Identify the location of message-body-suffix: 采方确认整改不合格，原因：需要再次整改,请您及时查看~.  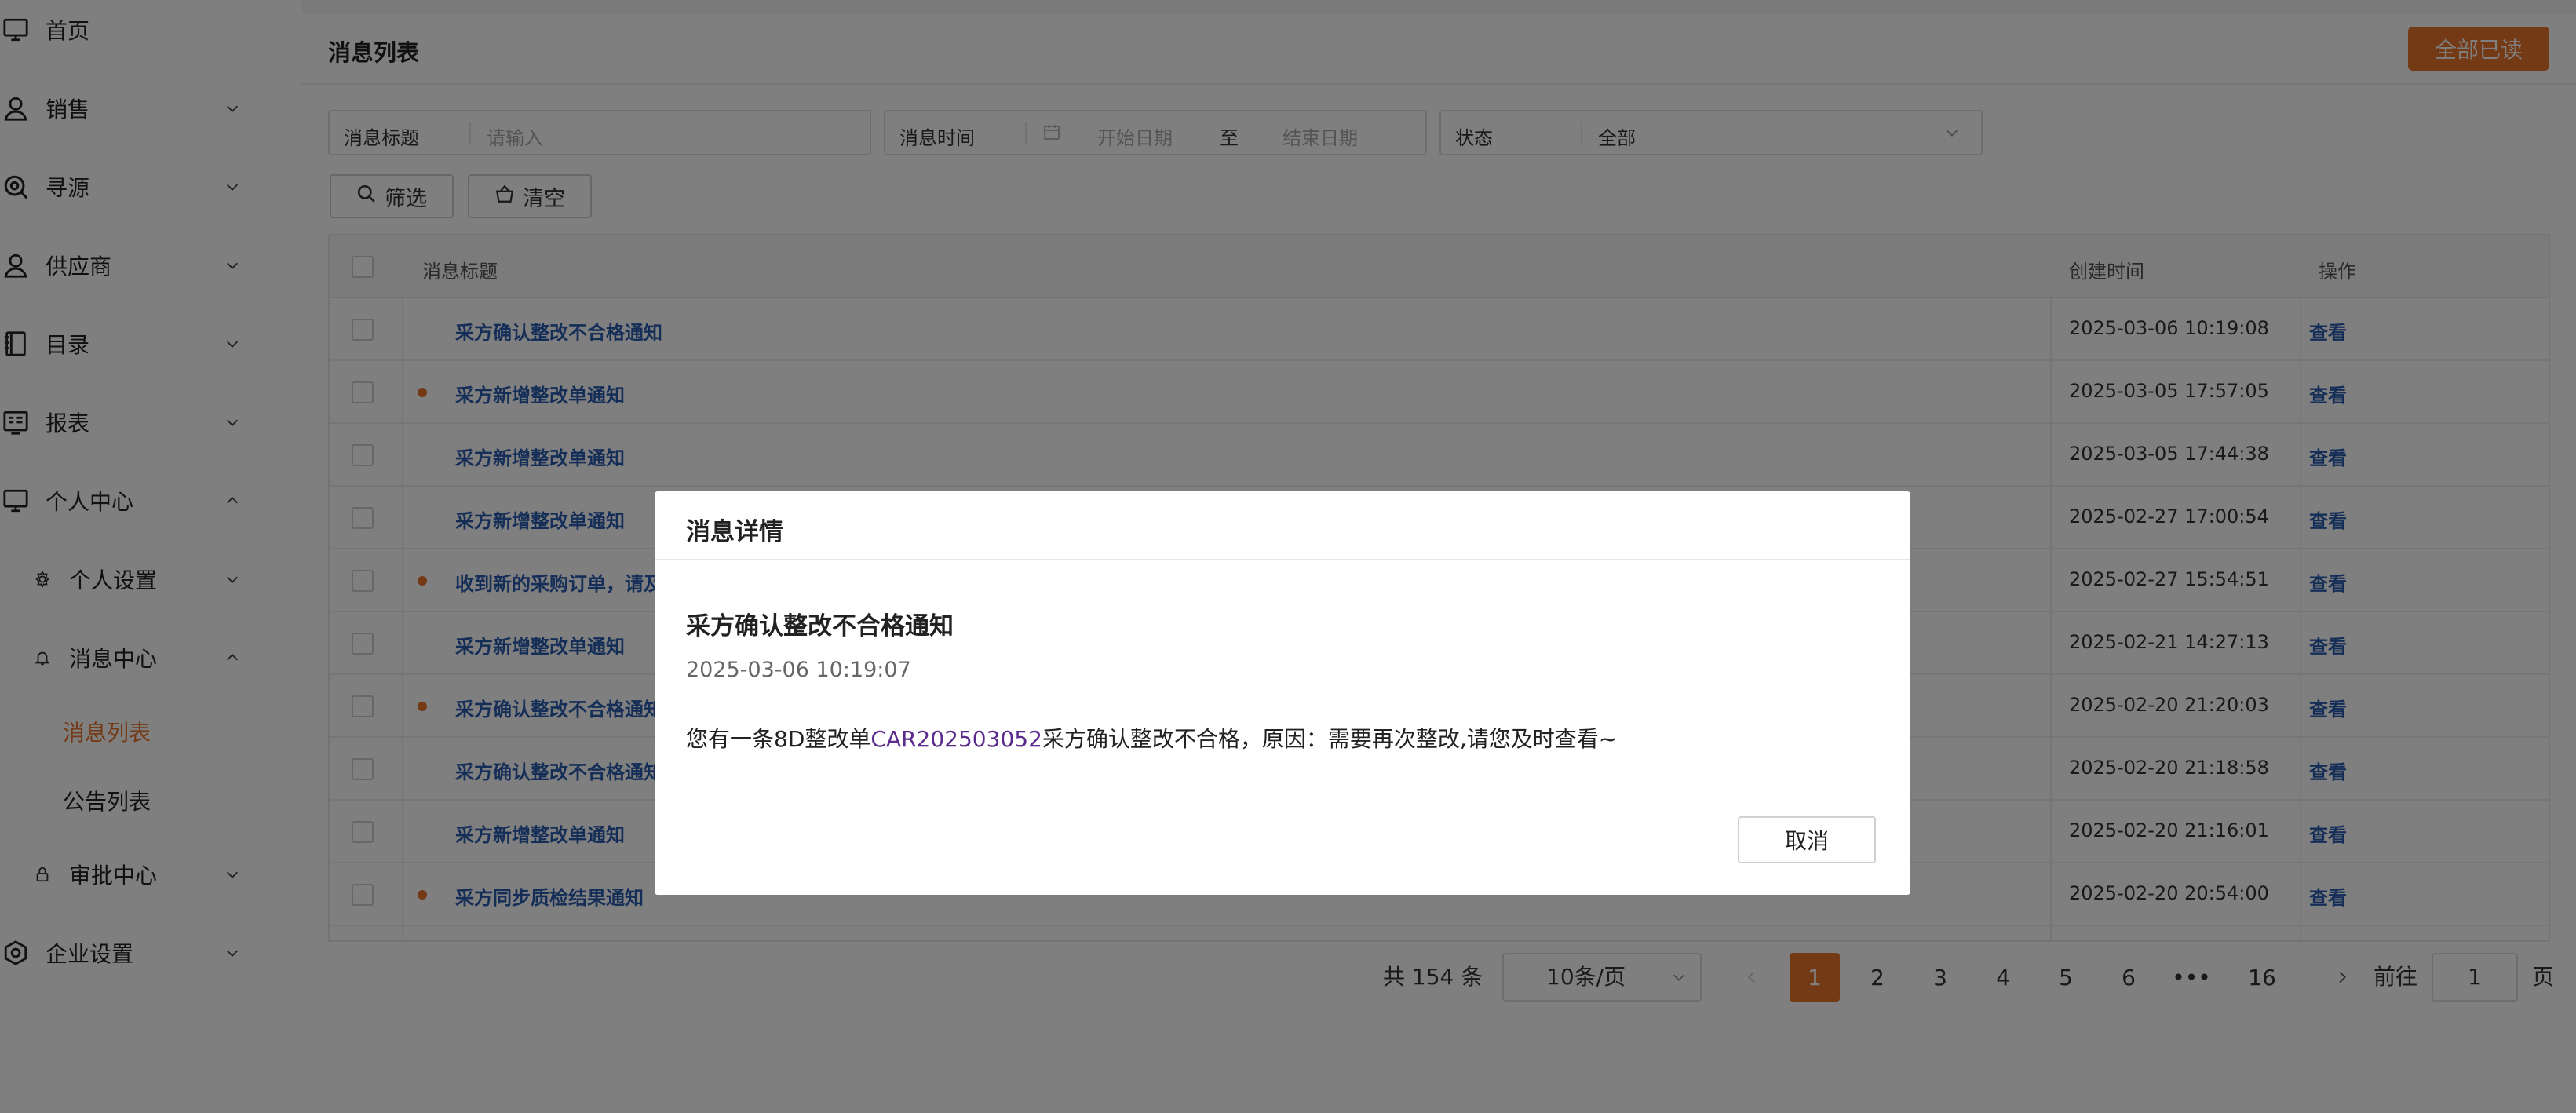
(1330, 739).